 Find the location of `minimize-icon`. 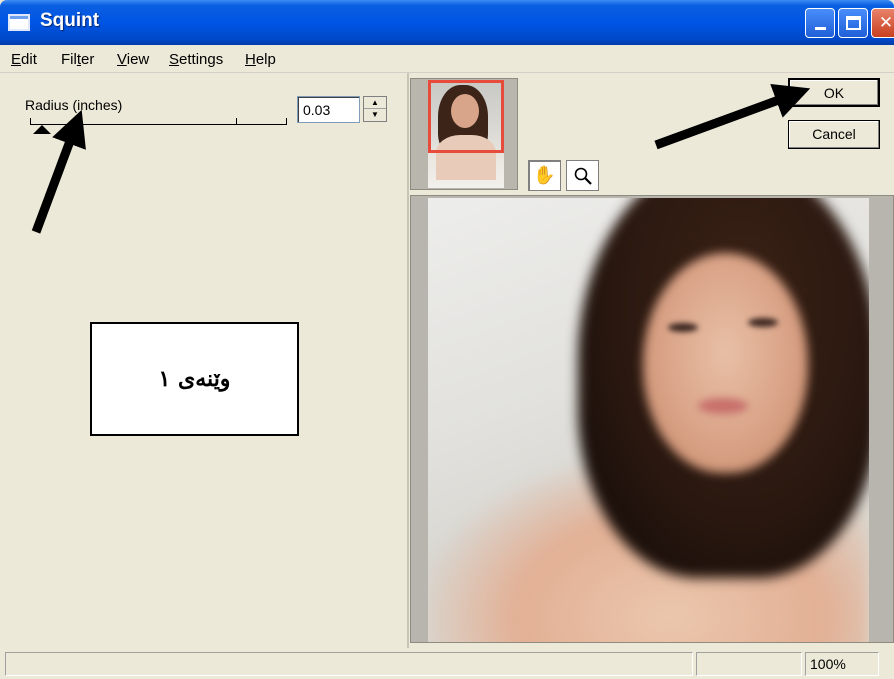

minimize-icon is located at coordinates (820, 28).